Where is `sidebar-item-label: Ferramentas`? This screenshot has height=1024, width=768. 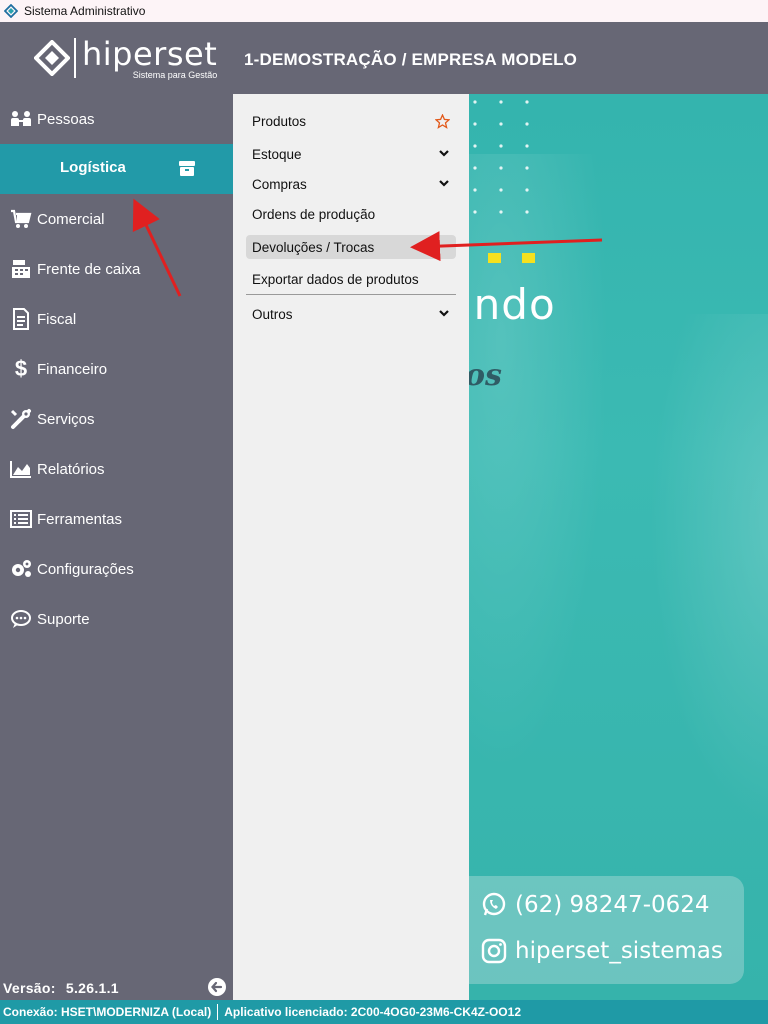 sidebar-item-label: Ferramentas is located at coordinates (80, 519).